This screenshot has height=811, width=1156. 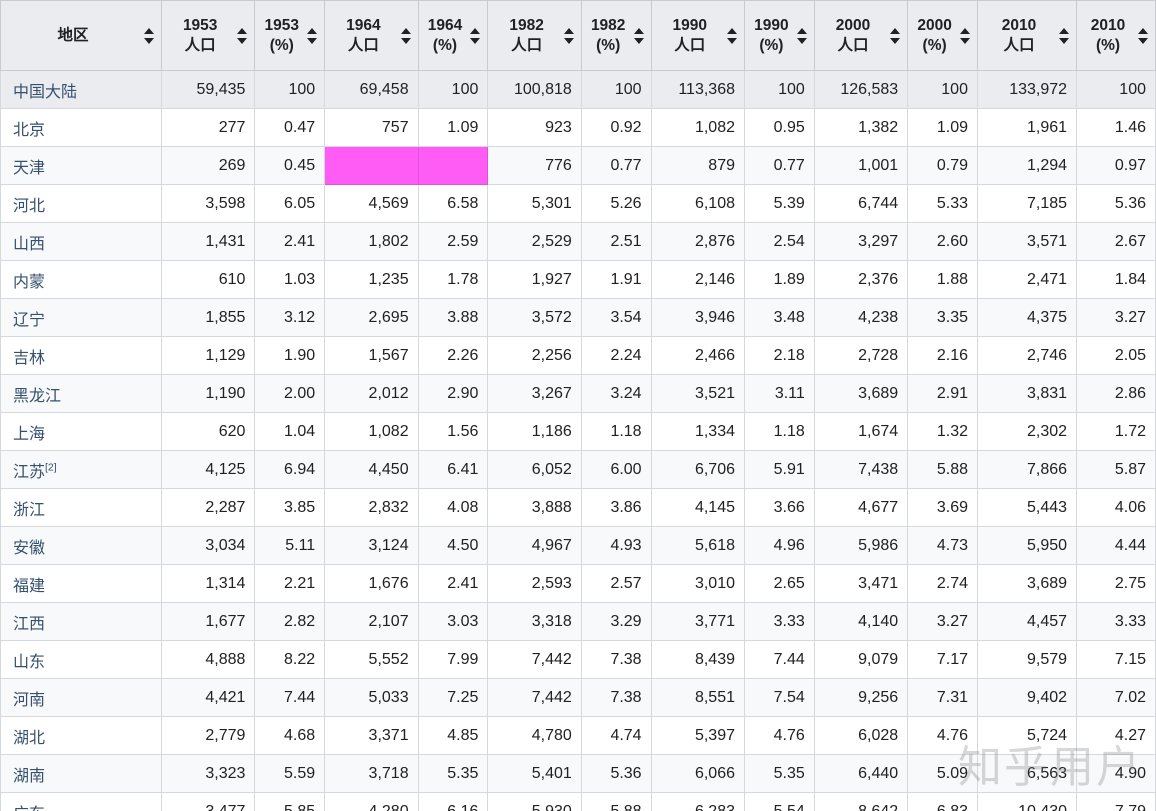 I want to click on column-header-2010-percent: 2010 (%), so click(x=1116, y=35).